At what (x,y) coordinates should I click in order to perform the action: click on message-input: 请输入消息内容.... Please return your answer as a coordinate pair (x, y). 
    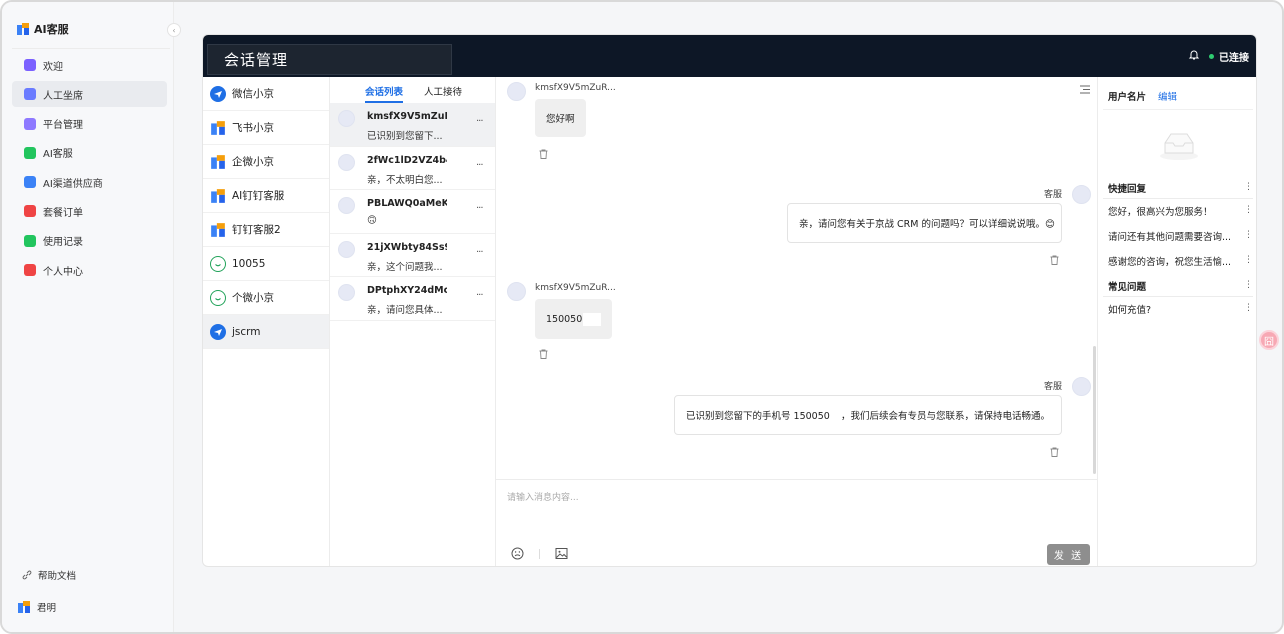
    Looking at the image, I should click on (543, 496).